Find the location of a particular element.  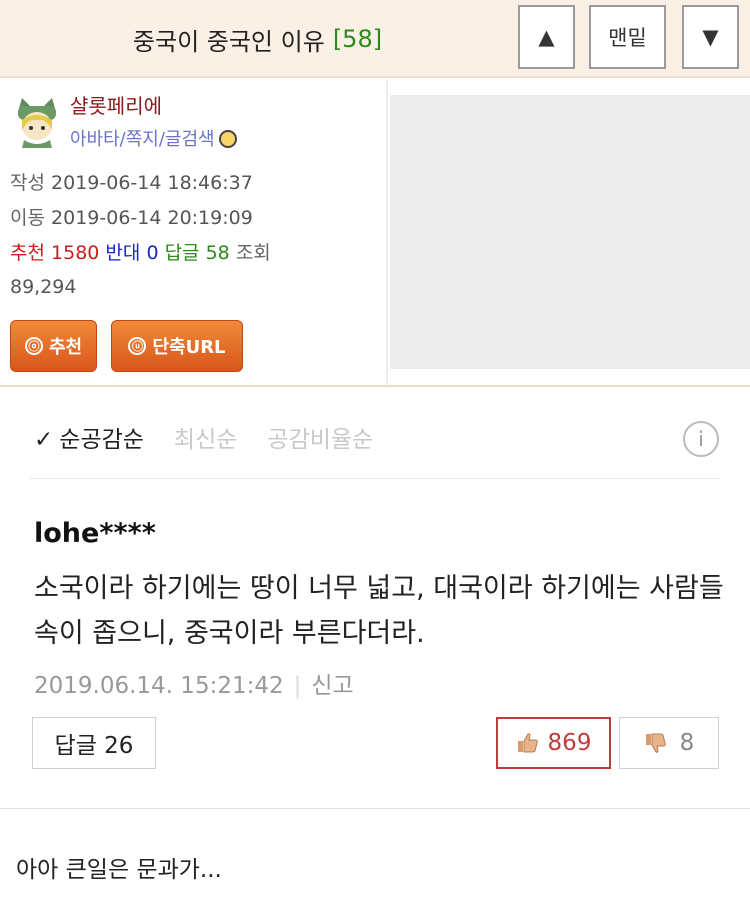

author-links: 아바타/쪽지/글검색 is located at coordinates (153, 138).